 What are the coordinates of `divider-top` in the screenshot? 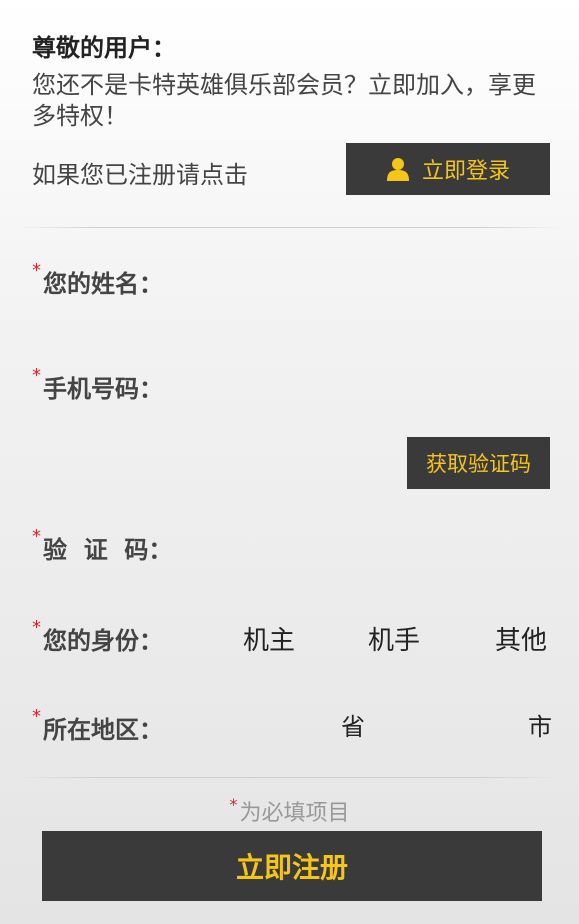 It's located at (289, 227).